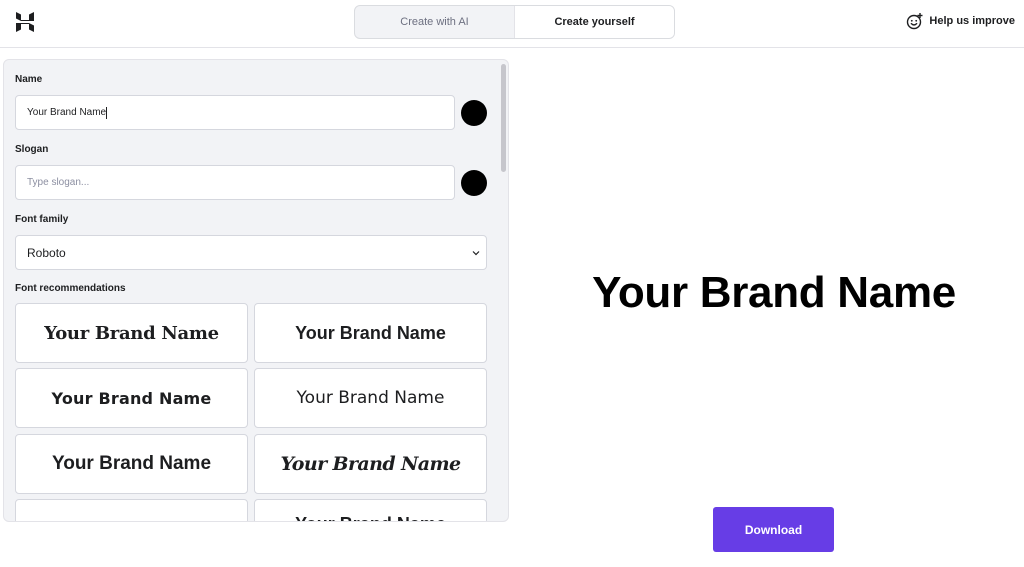 Image resolution: width=1024 pixels, height=567 pixels. Describe the element at coordinates (46, 252) in the screenshot. I see `font-family-selected: Roboto` at that location.